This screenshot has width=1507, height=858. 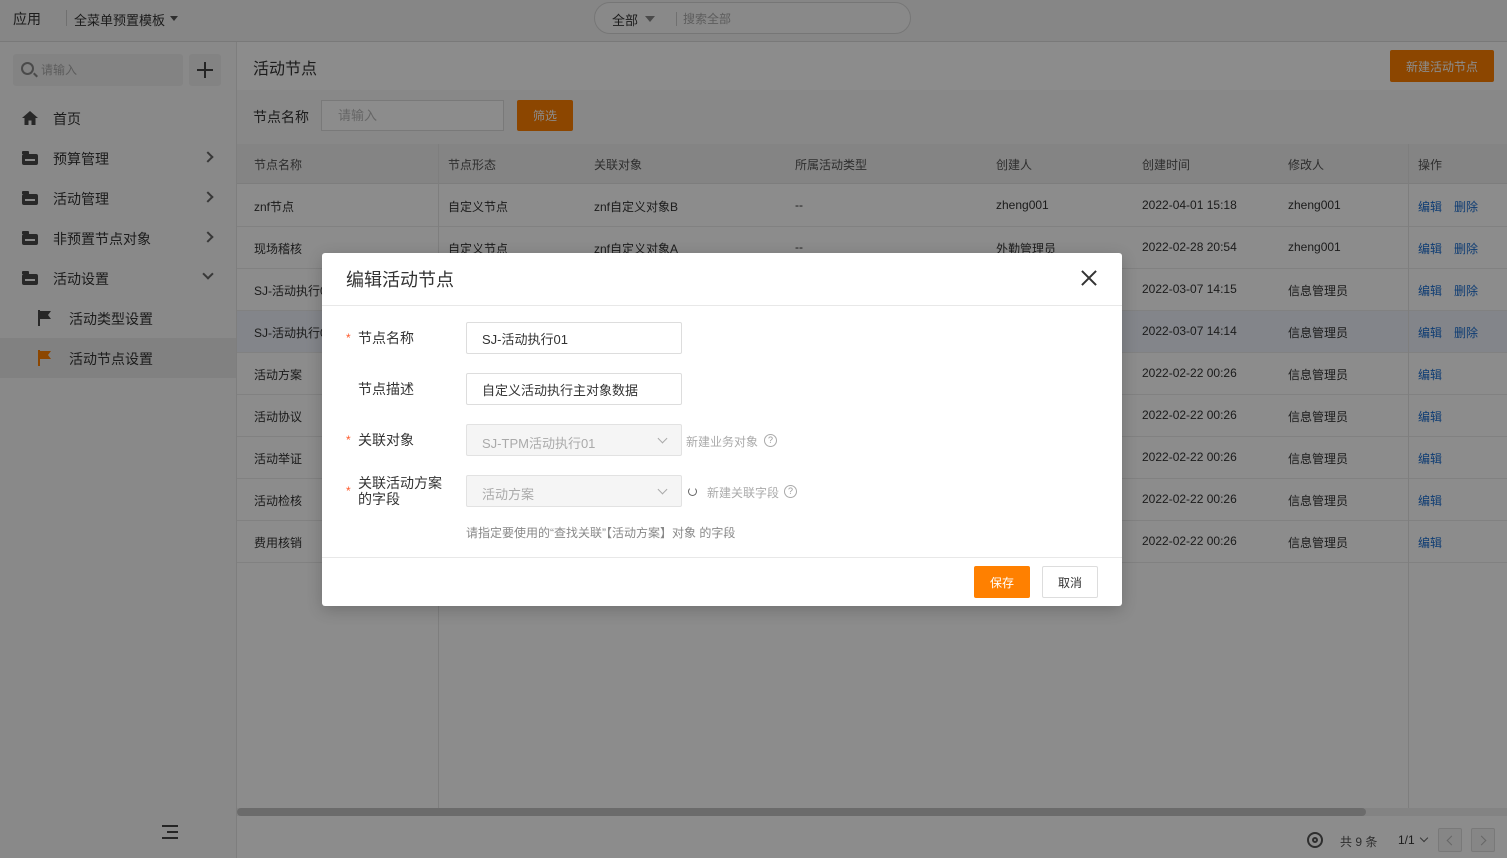 I want to click on related-object-select: SJ-TPM活动执行01, so click(x=574, y=440).